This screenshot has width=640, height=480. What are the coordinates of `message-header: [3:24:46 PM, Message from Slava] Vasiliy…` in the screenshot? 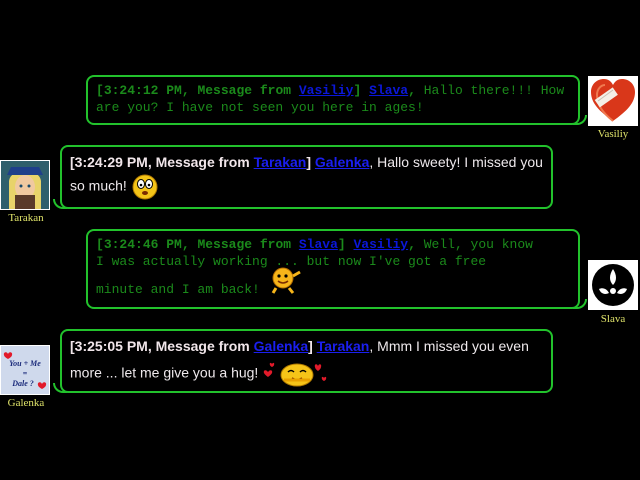 It's located at (256, 244).